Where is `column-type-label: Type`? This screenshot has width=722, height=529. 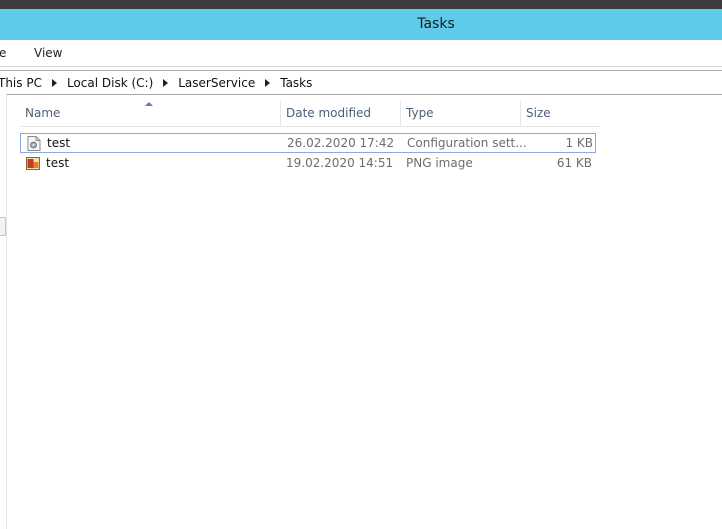
column-type-label: Type is located at coordinates (420, 113).